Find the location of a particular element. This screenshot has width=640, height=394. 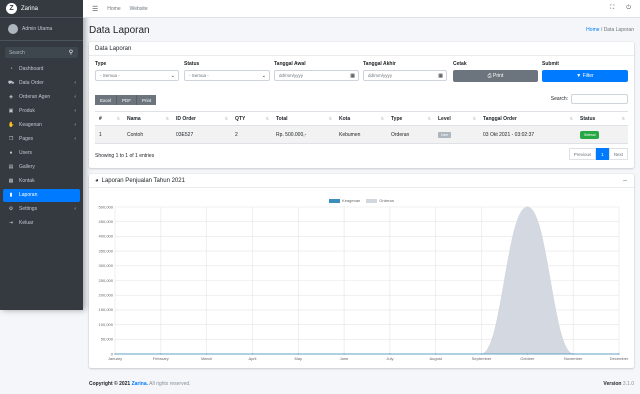

start-date-input: dd/mm/yyyy ▦ is located at coordinates (316, 75).